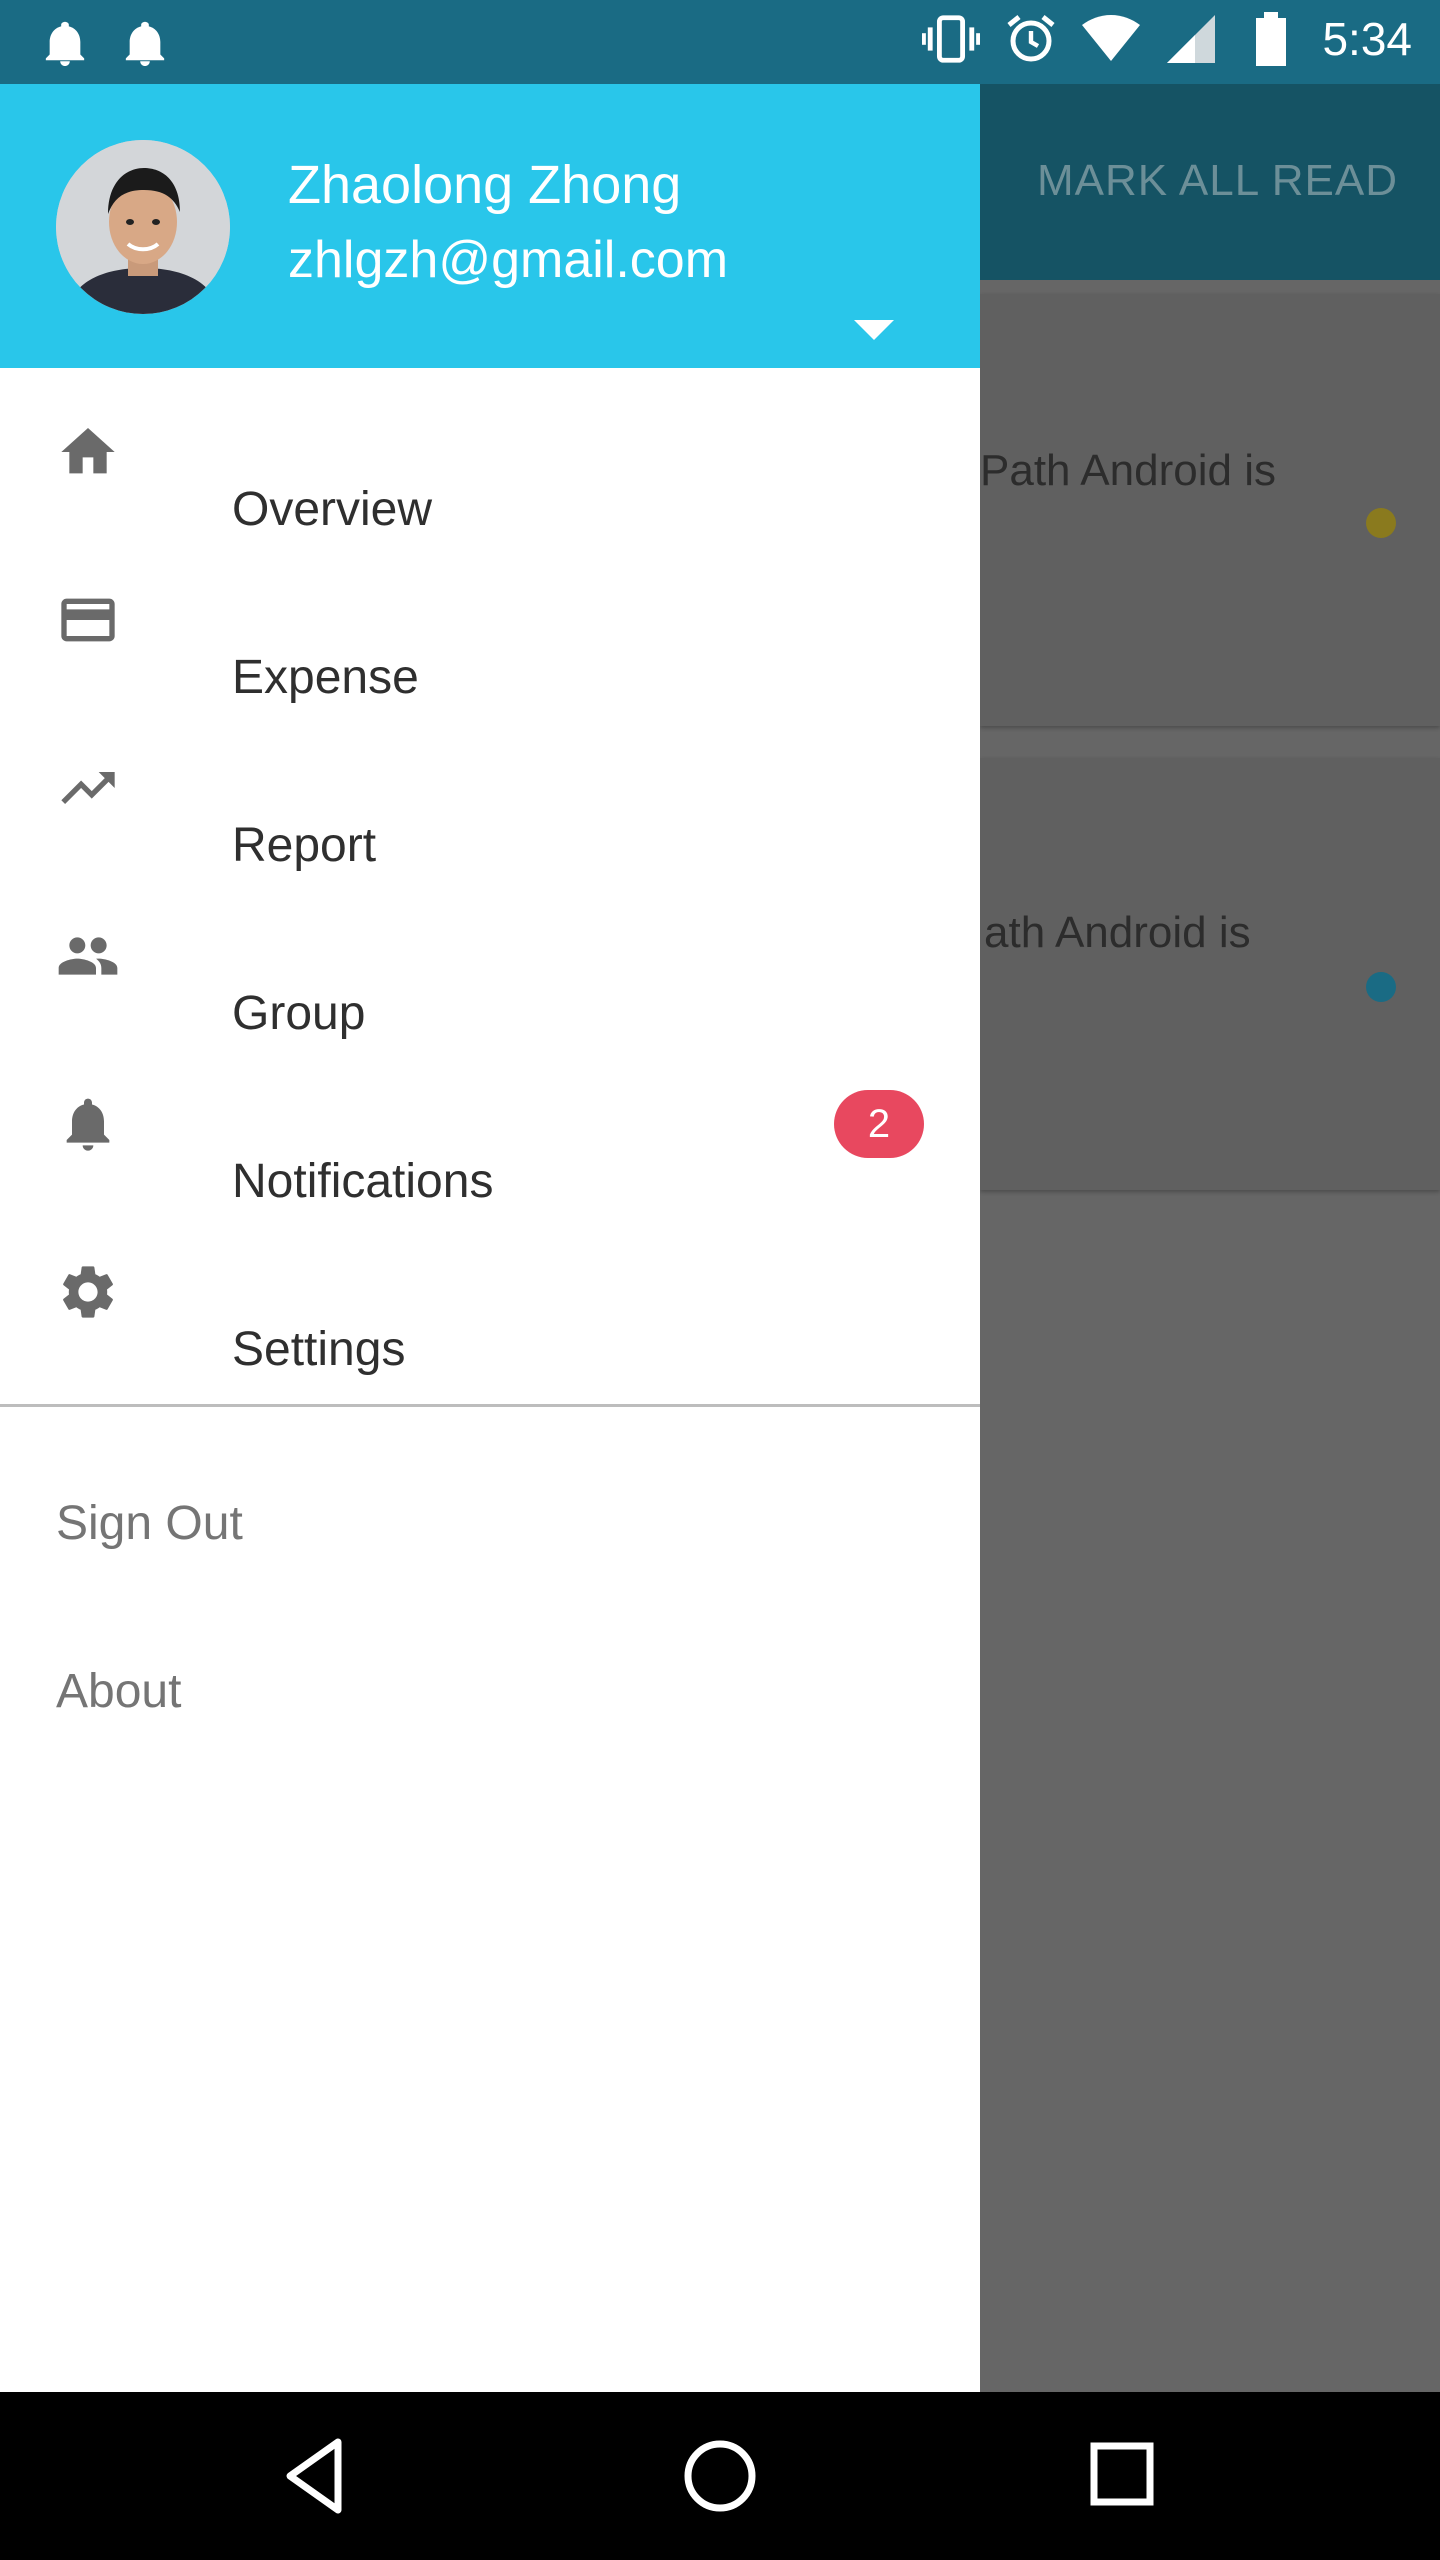 The height and width of the screenshot is (2560, 1440). I want to click on system-navigation-bar, so click(720, 2476).